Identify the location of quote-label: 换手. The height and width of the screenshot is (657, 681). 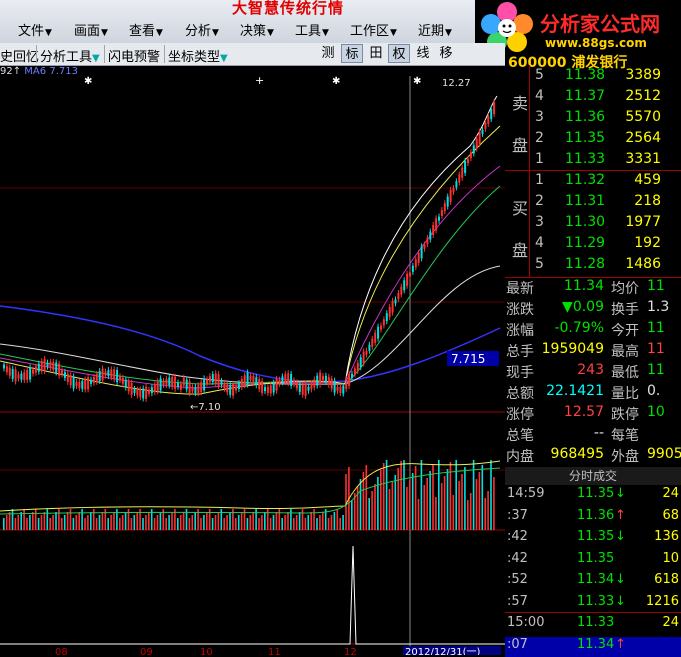
(625, 310).